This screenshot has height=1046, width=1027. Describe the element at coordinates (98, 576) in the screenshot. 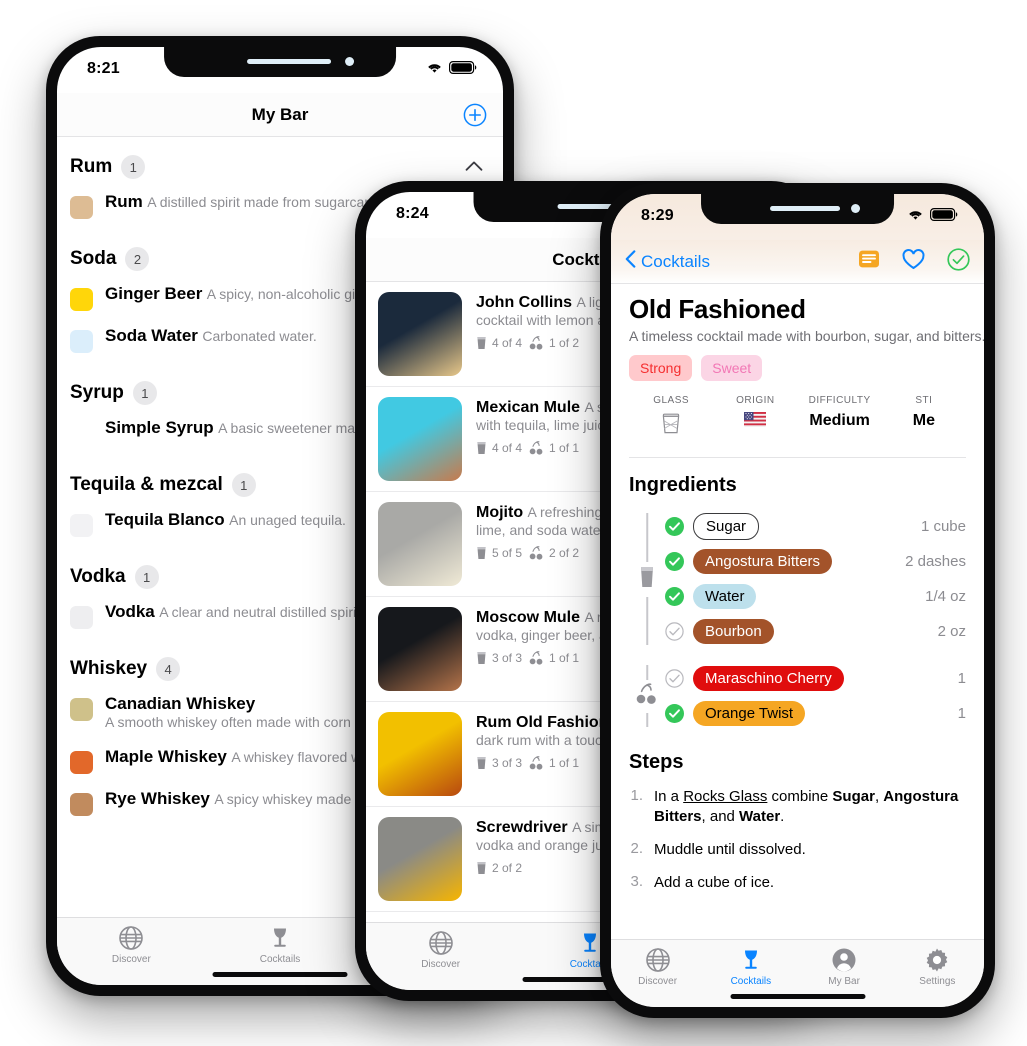

I see `group-title: Vodka` at that location.